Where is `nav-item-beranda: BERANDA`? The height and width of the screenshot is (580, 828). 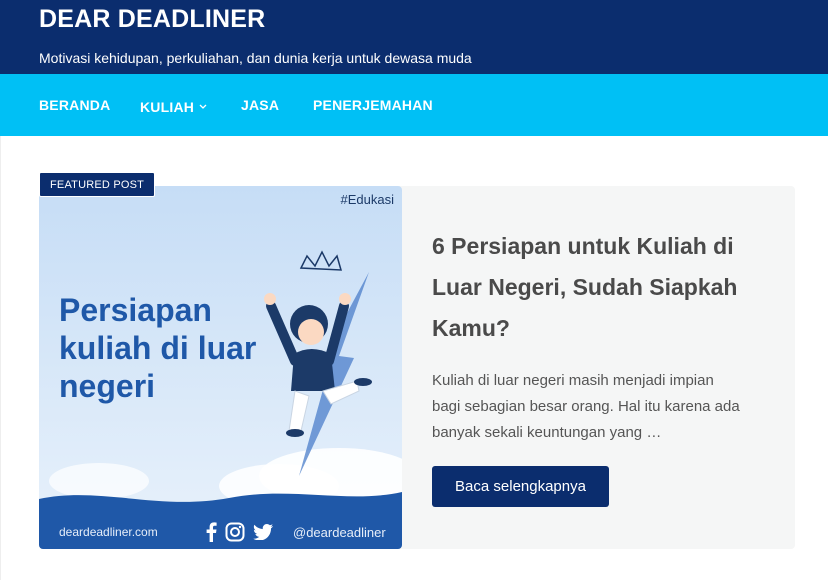 nav-item-beranda: BERANDA is located at coordinates (74, 105).